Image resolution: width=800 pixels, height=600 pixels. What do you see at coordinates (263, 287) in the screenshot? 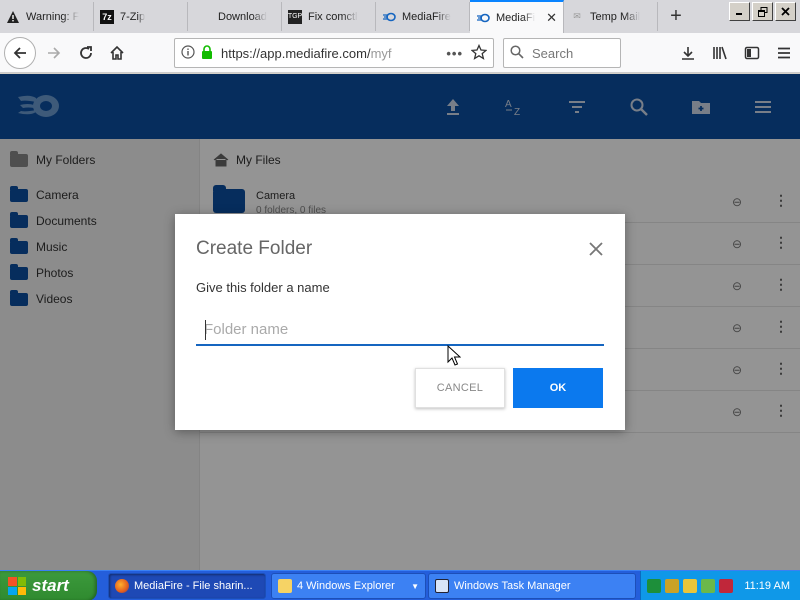
I see `dialog-subtitle: Give this folder a name` at bounding box center [263, 287].